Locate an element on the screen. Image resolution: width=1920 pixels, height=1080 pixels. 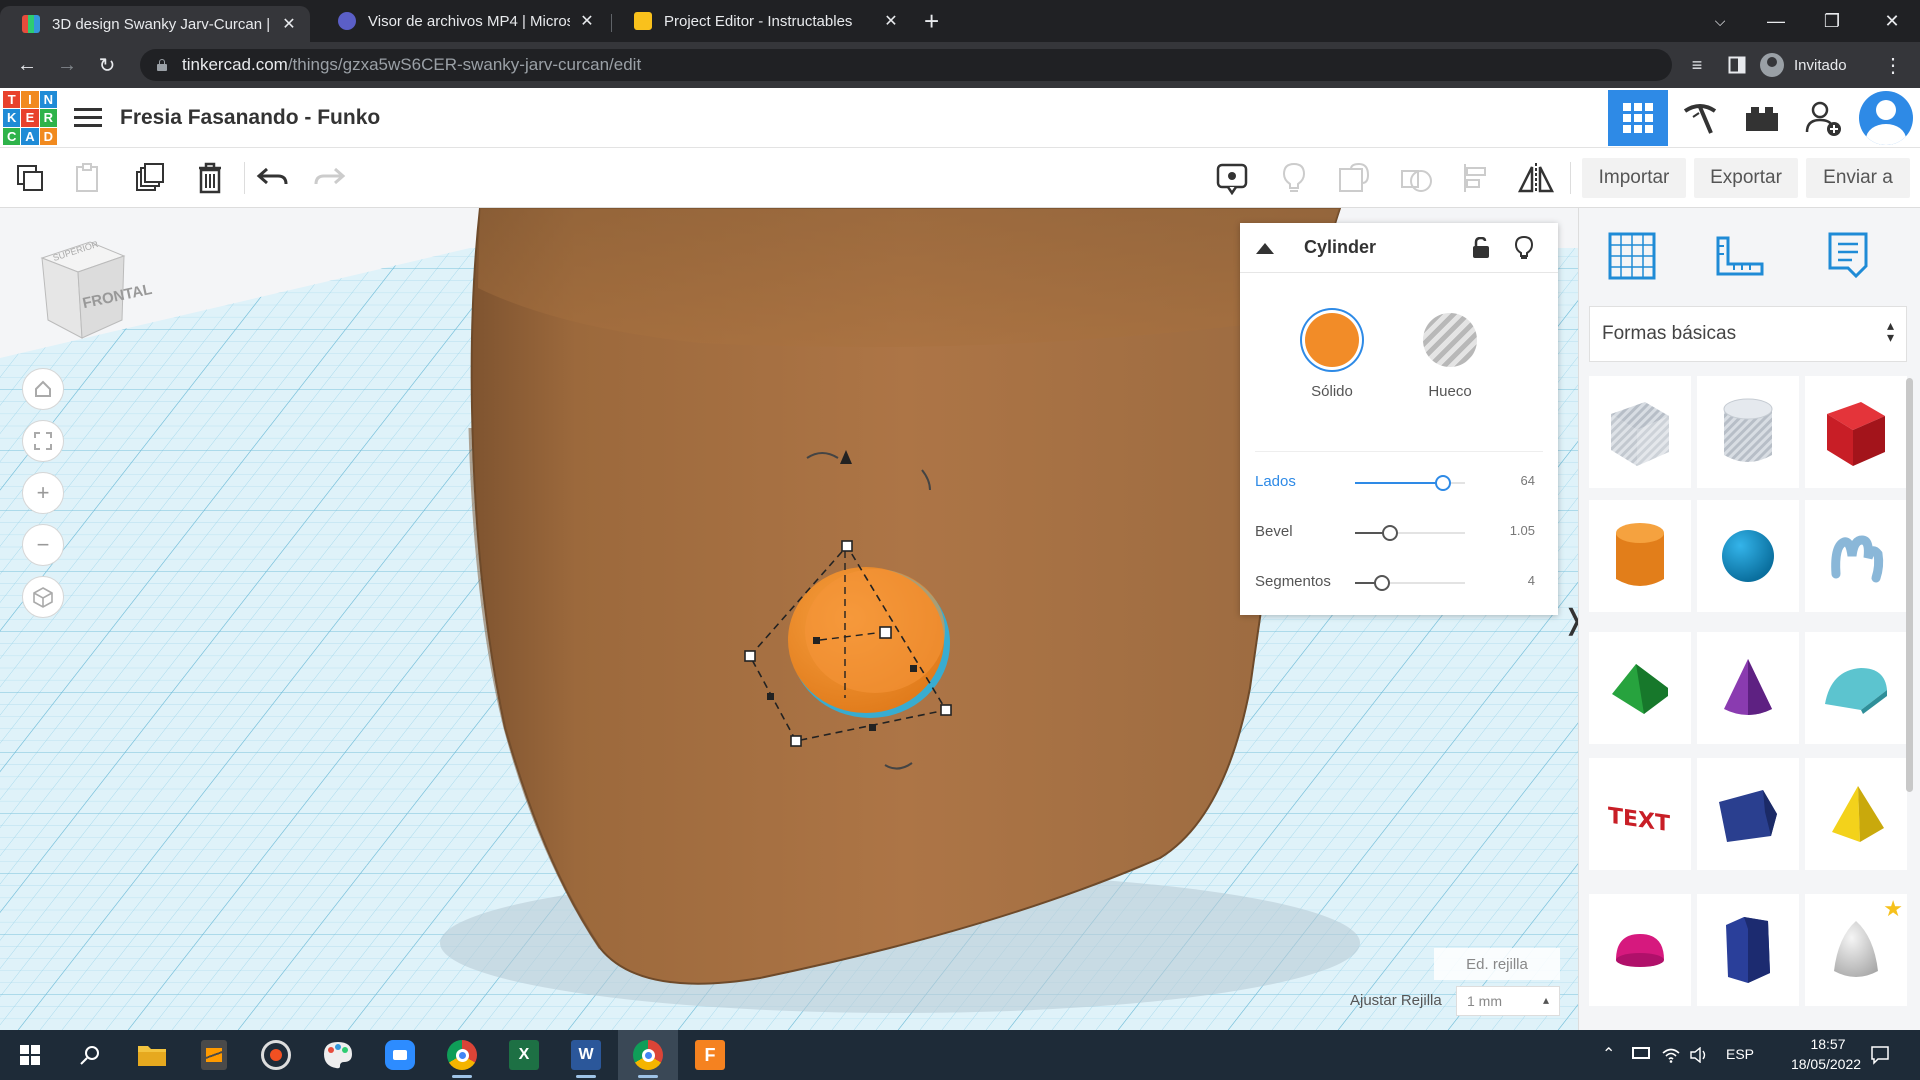
shape-scribble is located at coordinates (1856, 556).